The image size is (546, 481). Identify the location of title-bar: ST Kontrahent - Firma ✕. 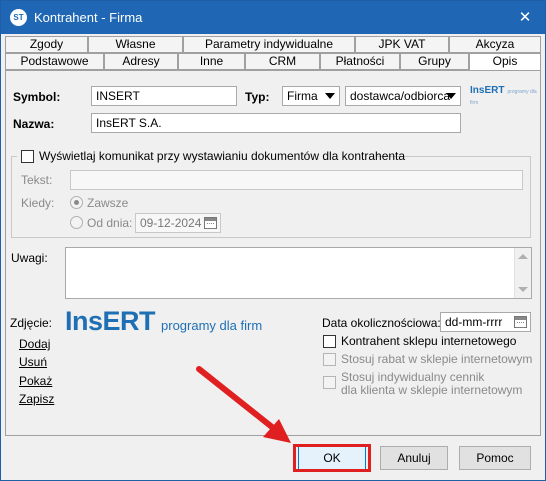
(273, 17).